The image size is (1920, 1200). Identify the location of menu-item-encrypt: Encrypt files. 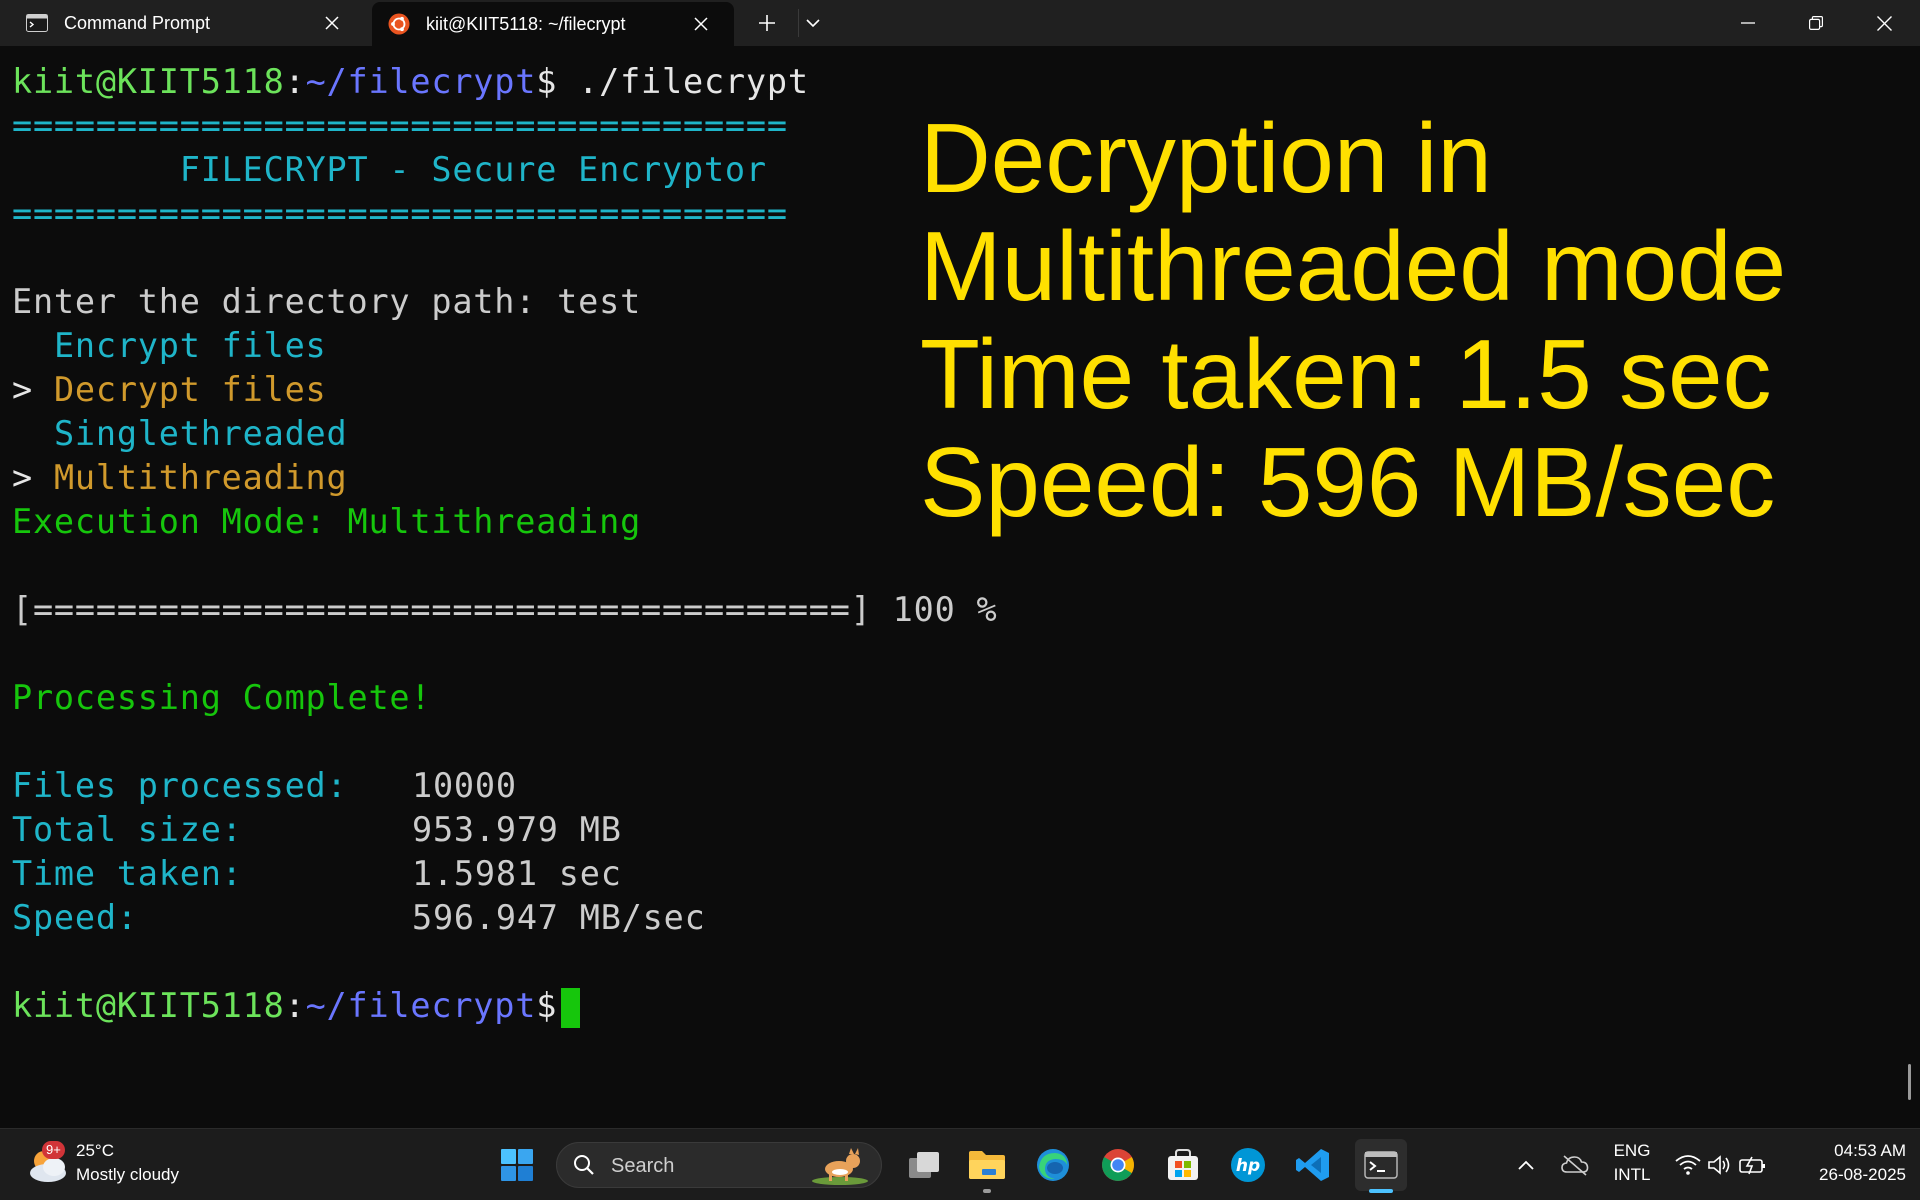
(169, 346).